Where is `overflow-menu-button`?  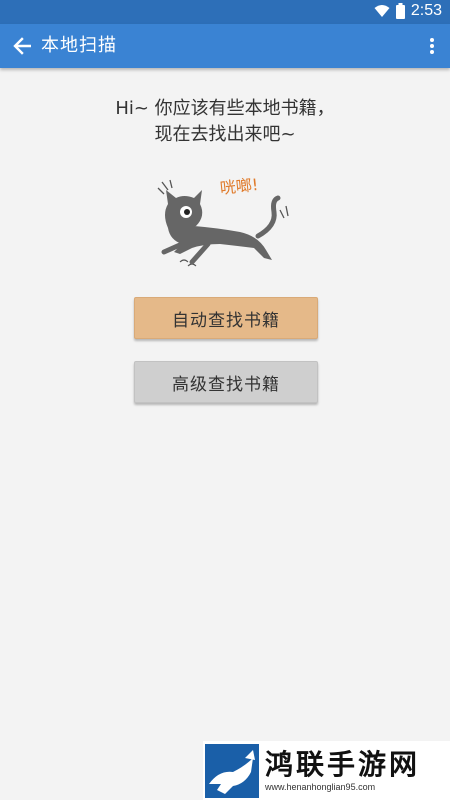 overflow-menu-button is located at coordinates (432, 46).